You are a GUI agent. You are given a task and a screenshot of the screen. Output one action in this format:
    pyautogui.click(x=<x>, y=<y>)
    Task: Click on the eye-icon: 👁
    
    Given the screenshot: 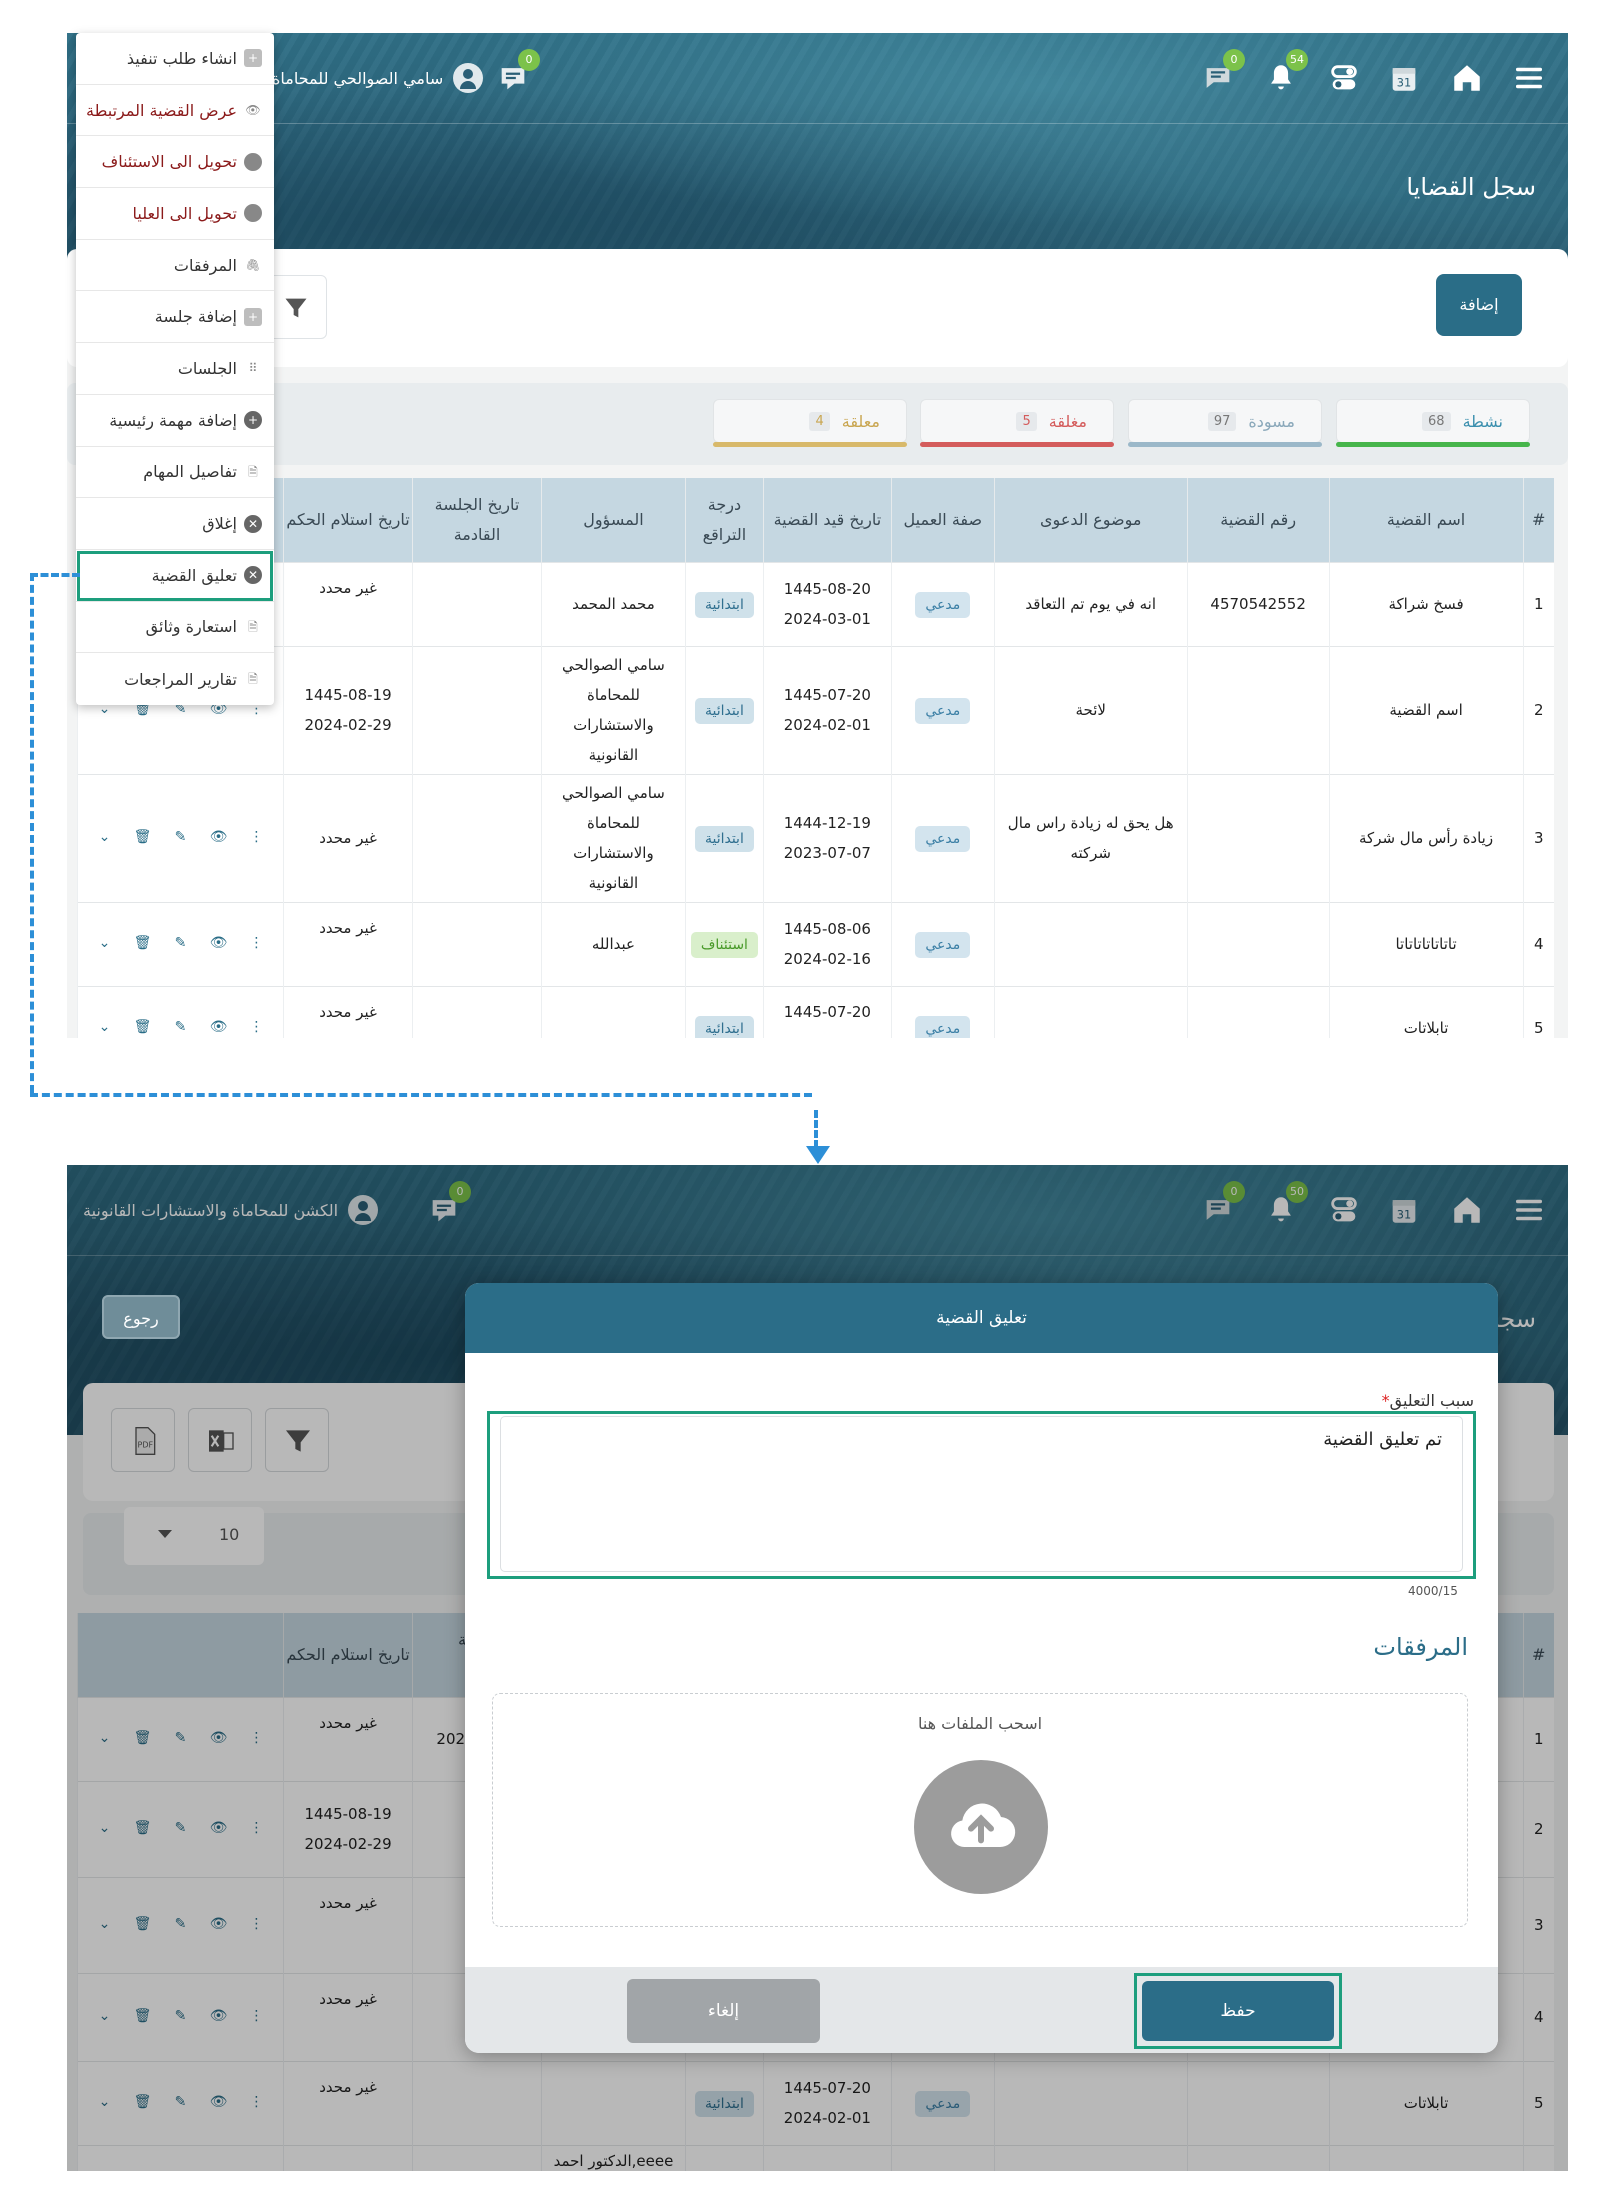 What is the action you would take?
    pyautogui.click(x=253, y=110)
    